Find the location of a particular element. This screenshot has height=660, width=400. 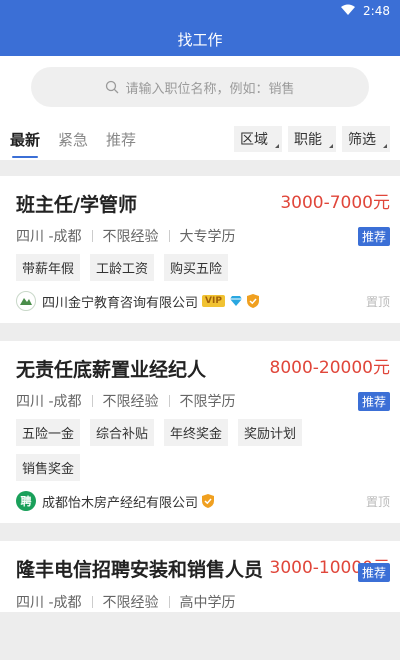

company-name: 四川金宁教育咨询有限公司 is located at coordinates (120, 303).